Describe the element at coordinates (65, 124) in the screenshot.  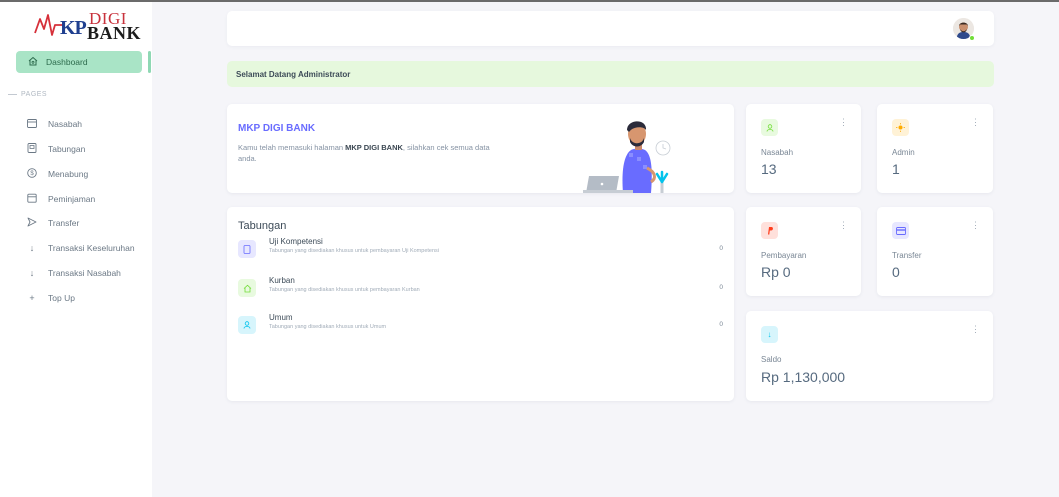
I see `sidebar-item-label: Nasabah` at that location.